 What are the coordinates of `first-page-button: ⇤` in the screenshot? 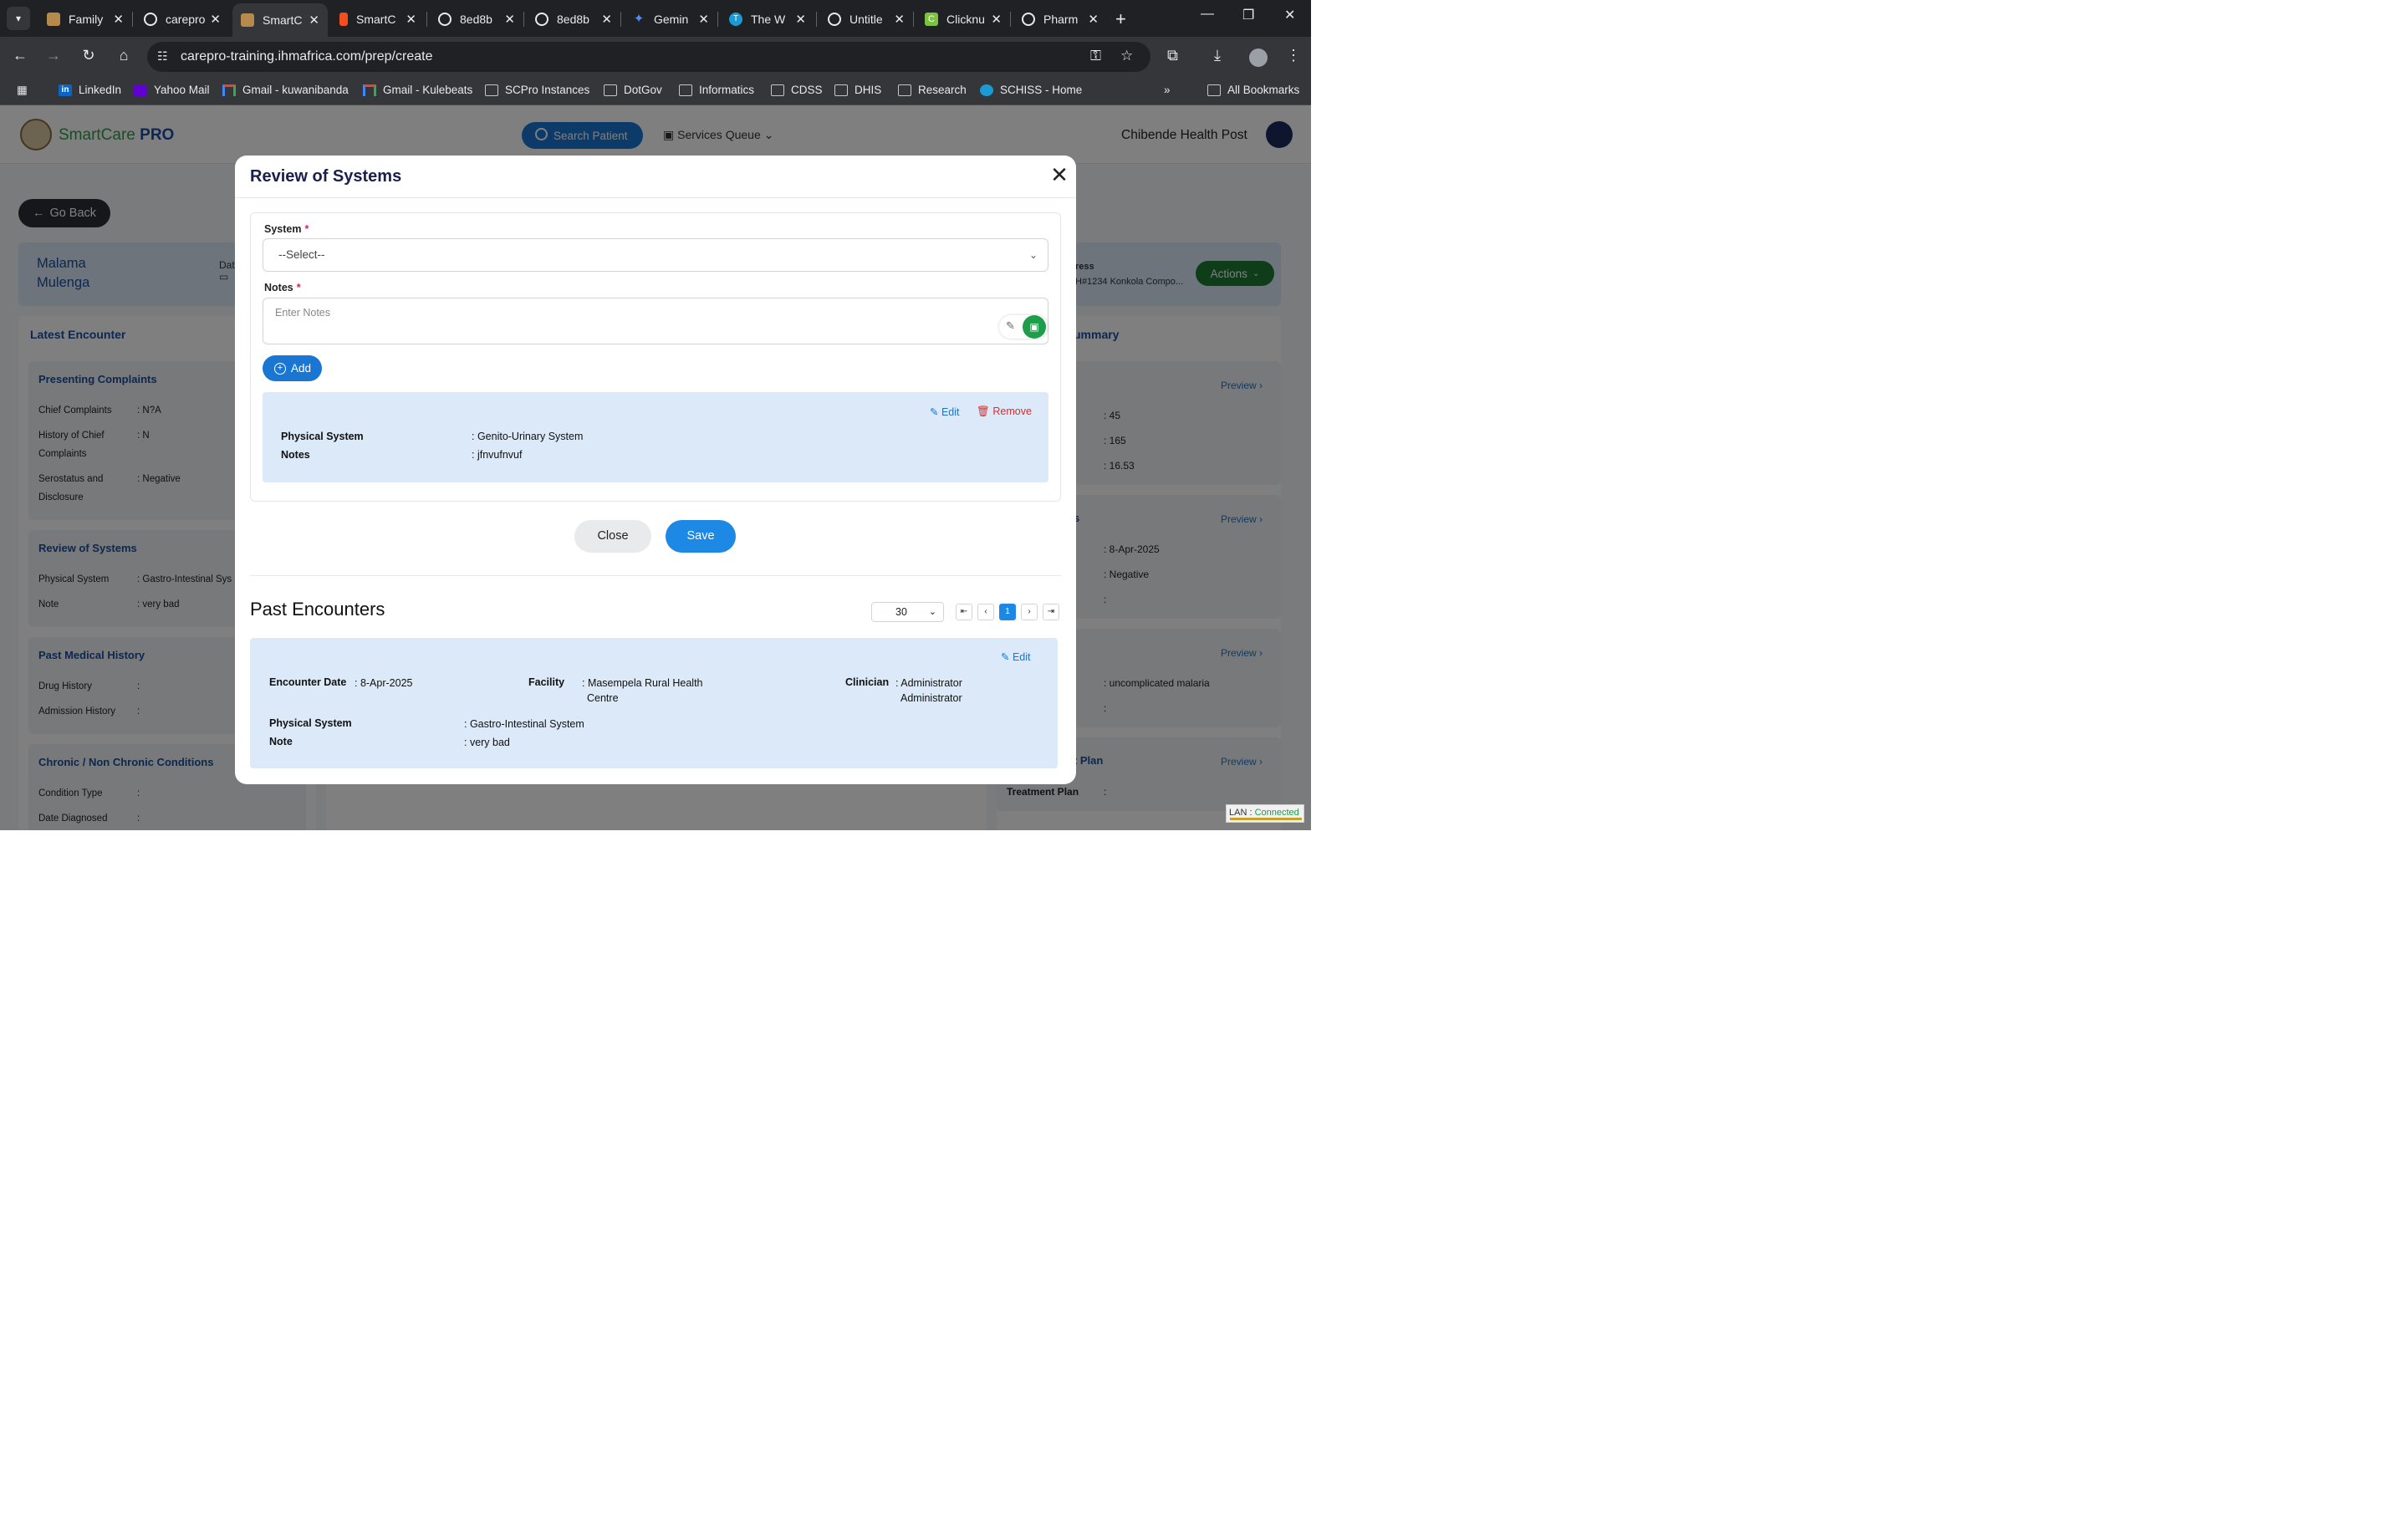 It's located at (964, 612).